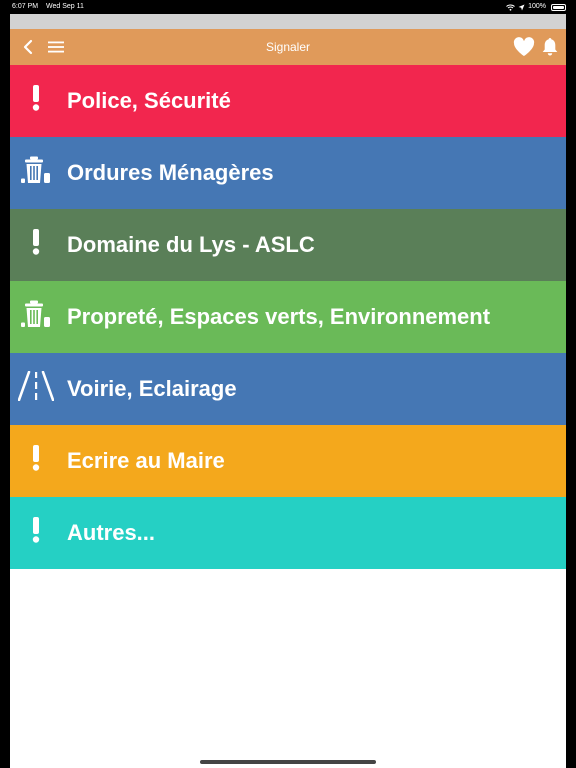 The image size is (576, 768). I want to click on category-label: Ordures Ménagères, so click(170, 172).